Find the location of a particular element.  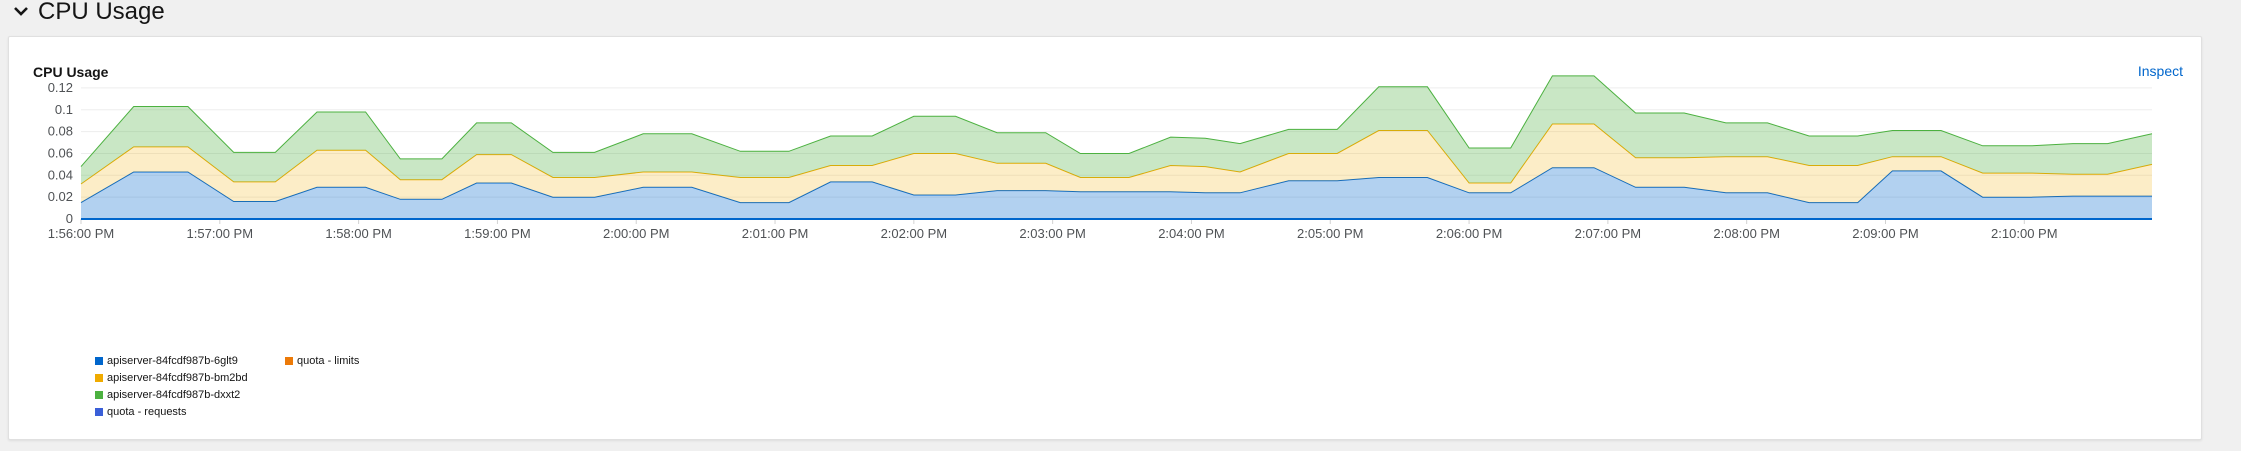

y-tick-label: 0.1 is located at coordinates (64, 109).